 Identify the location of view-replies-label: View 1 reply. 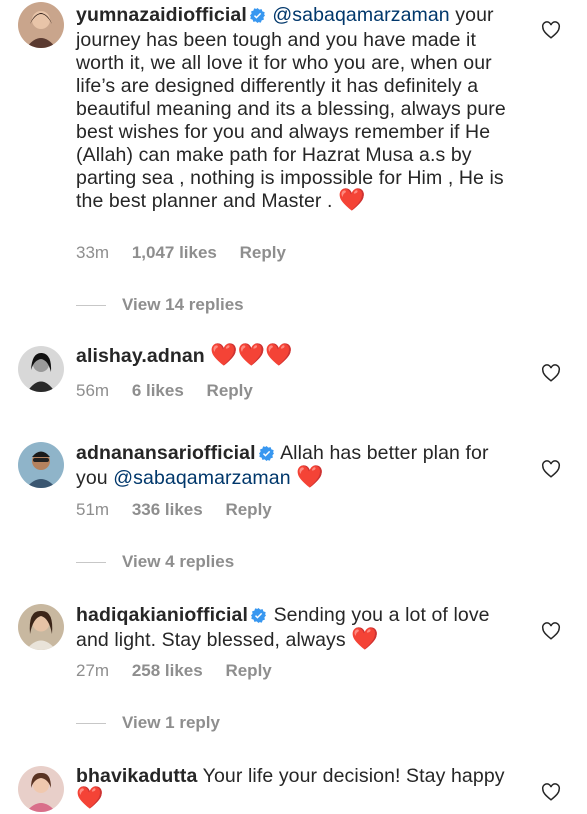
(171, 722).